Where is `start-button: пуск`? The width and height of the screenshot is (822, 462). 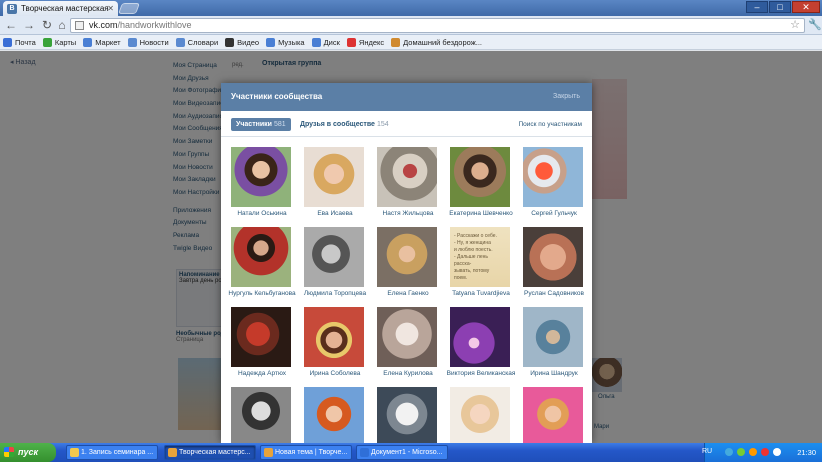 start-button: пуск is located at coordinates (28, 452).